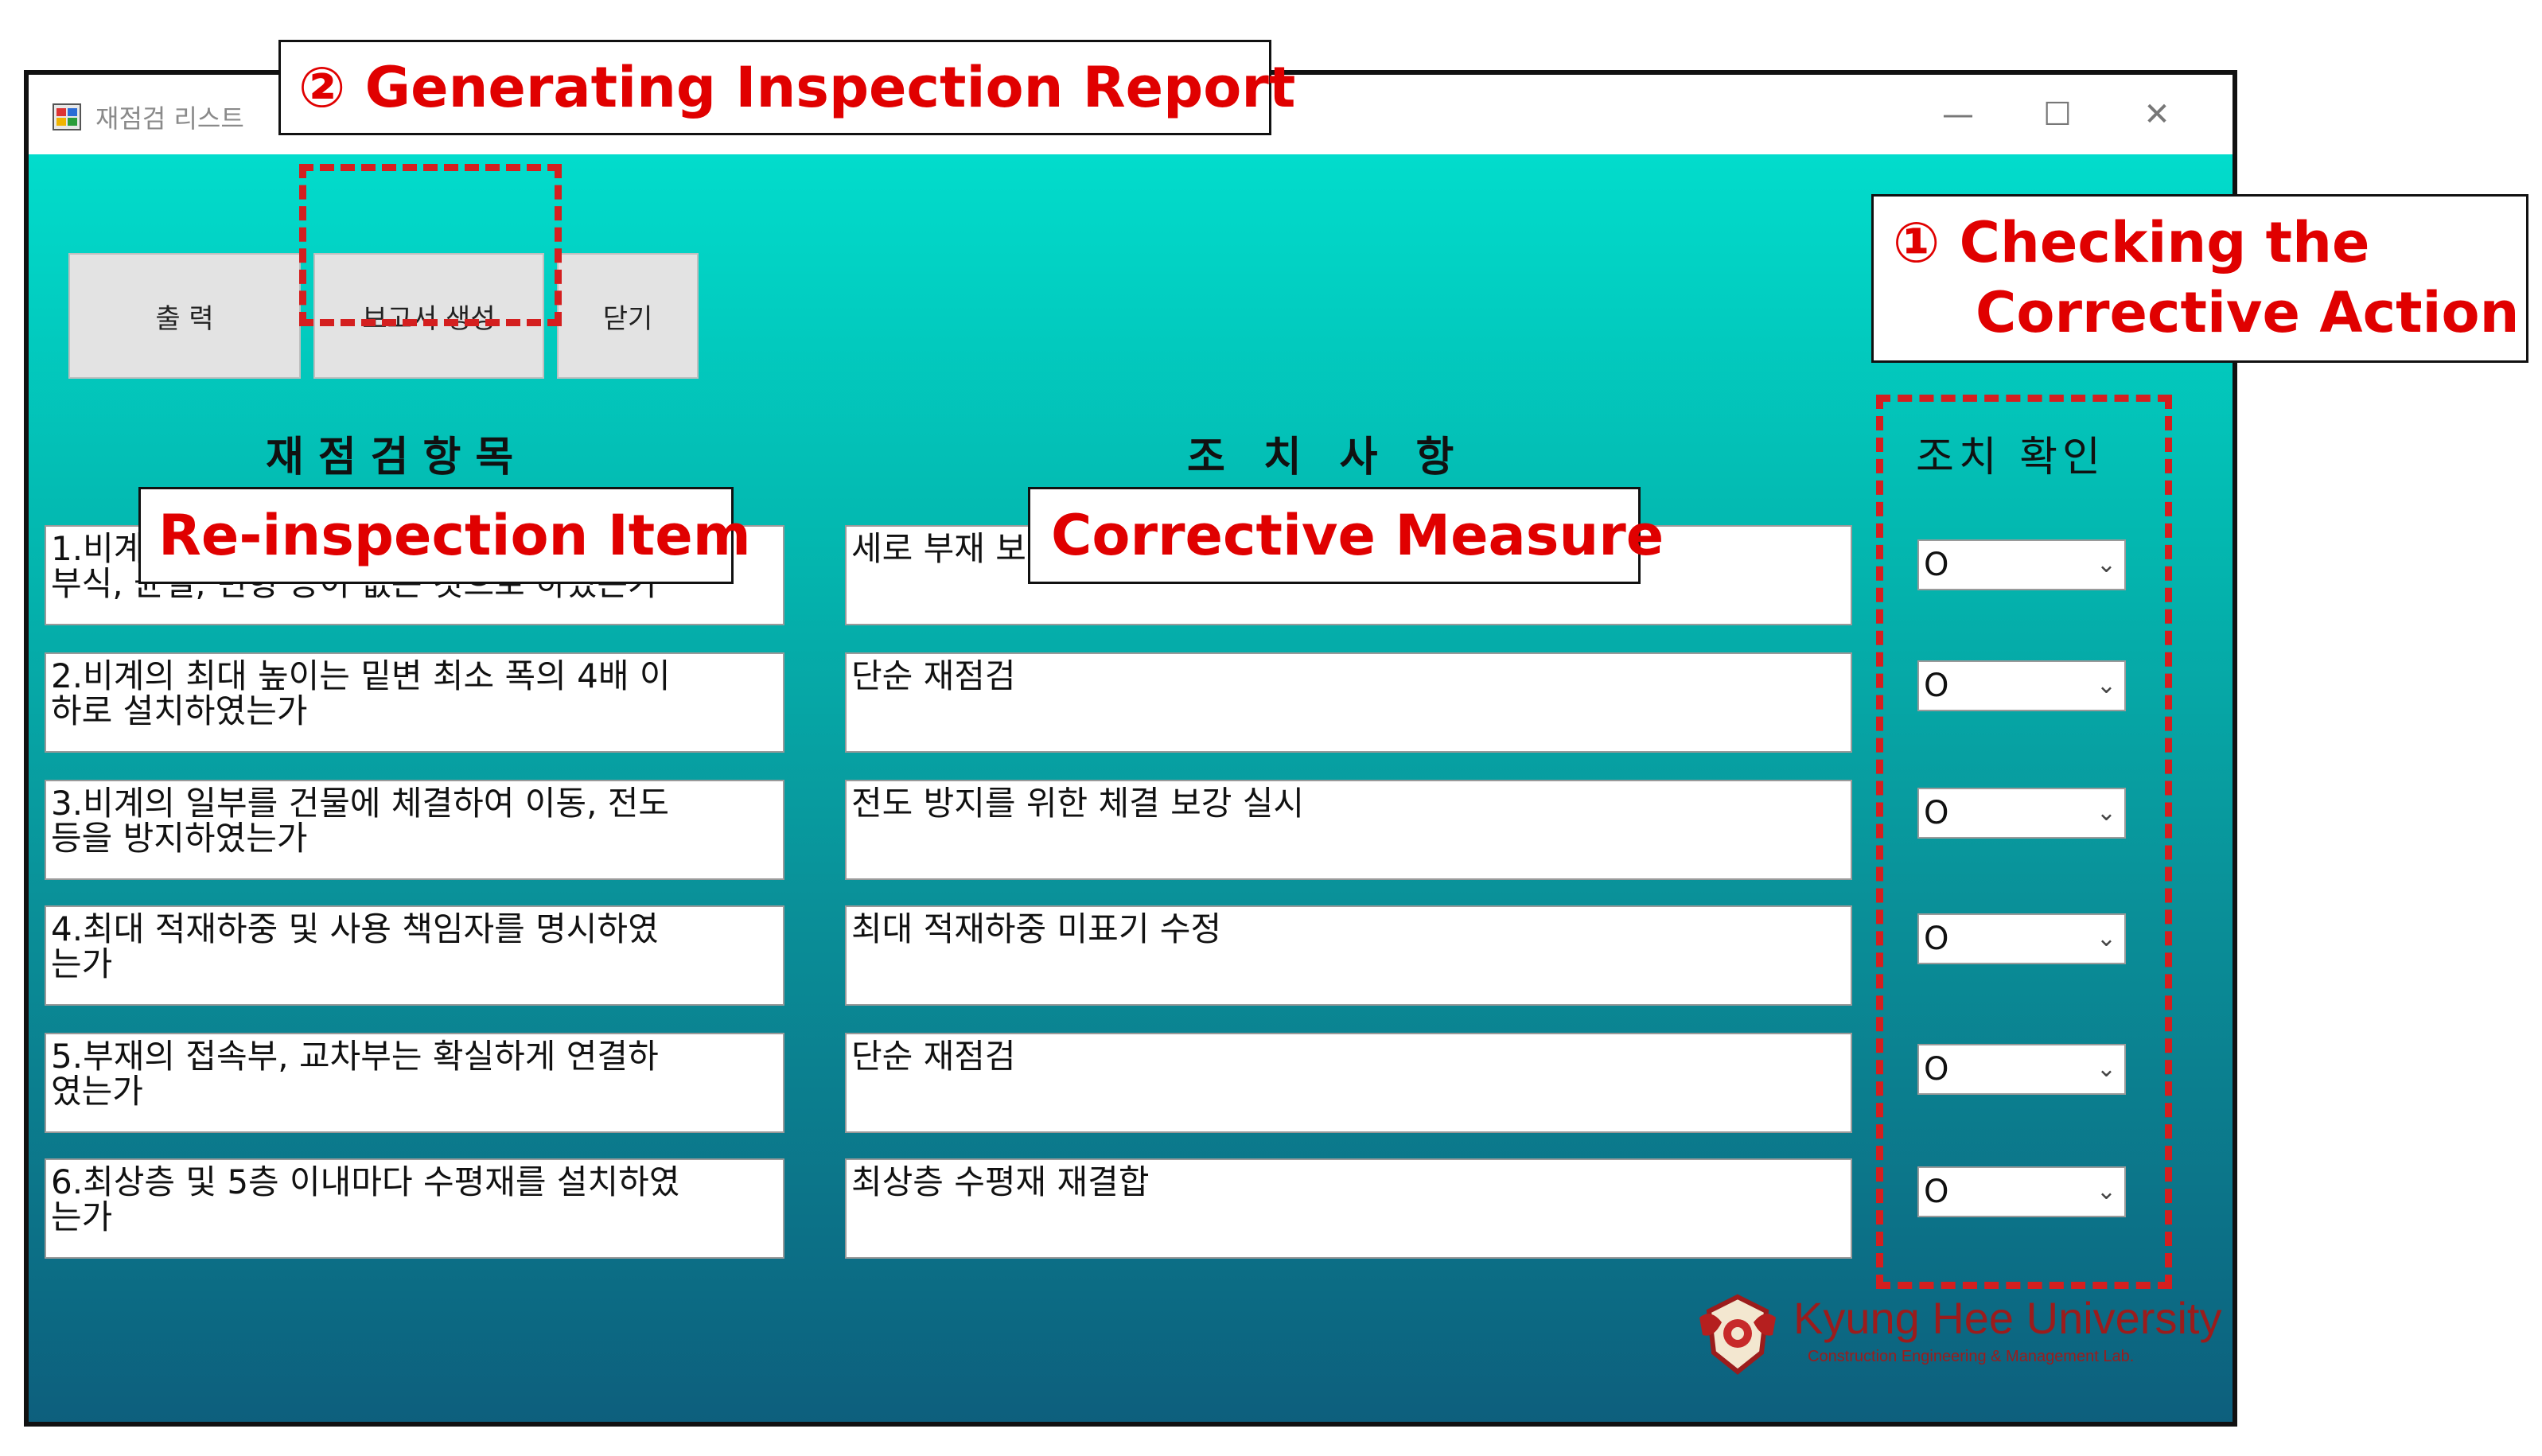  Describe the element at coordinates (415, 702) in the screenshot. I see `item-field-2: 2.비계의 최대 높이는 밑변 최소 폭의 4배 이 하로 설치하였는가` at that location.